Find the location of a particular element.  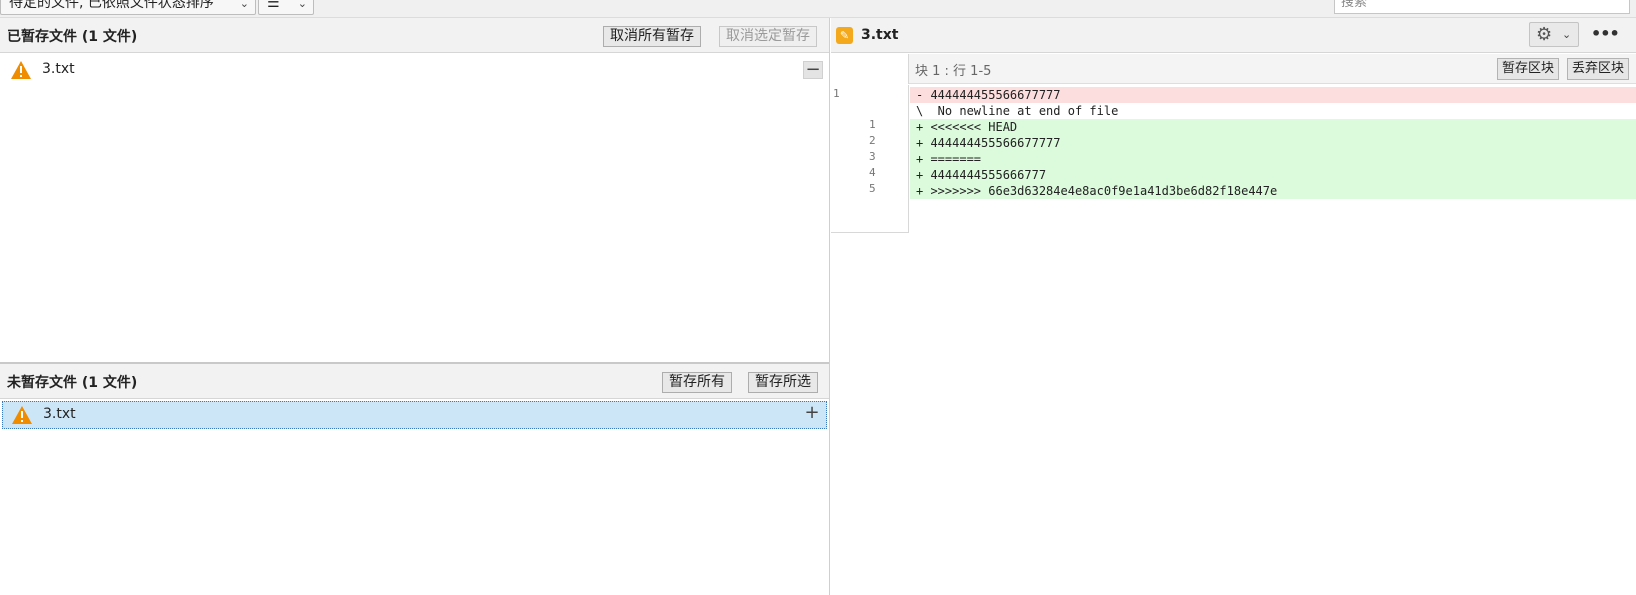

more-icon: ••• is located at coordinates (1605, 33).